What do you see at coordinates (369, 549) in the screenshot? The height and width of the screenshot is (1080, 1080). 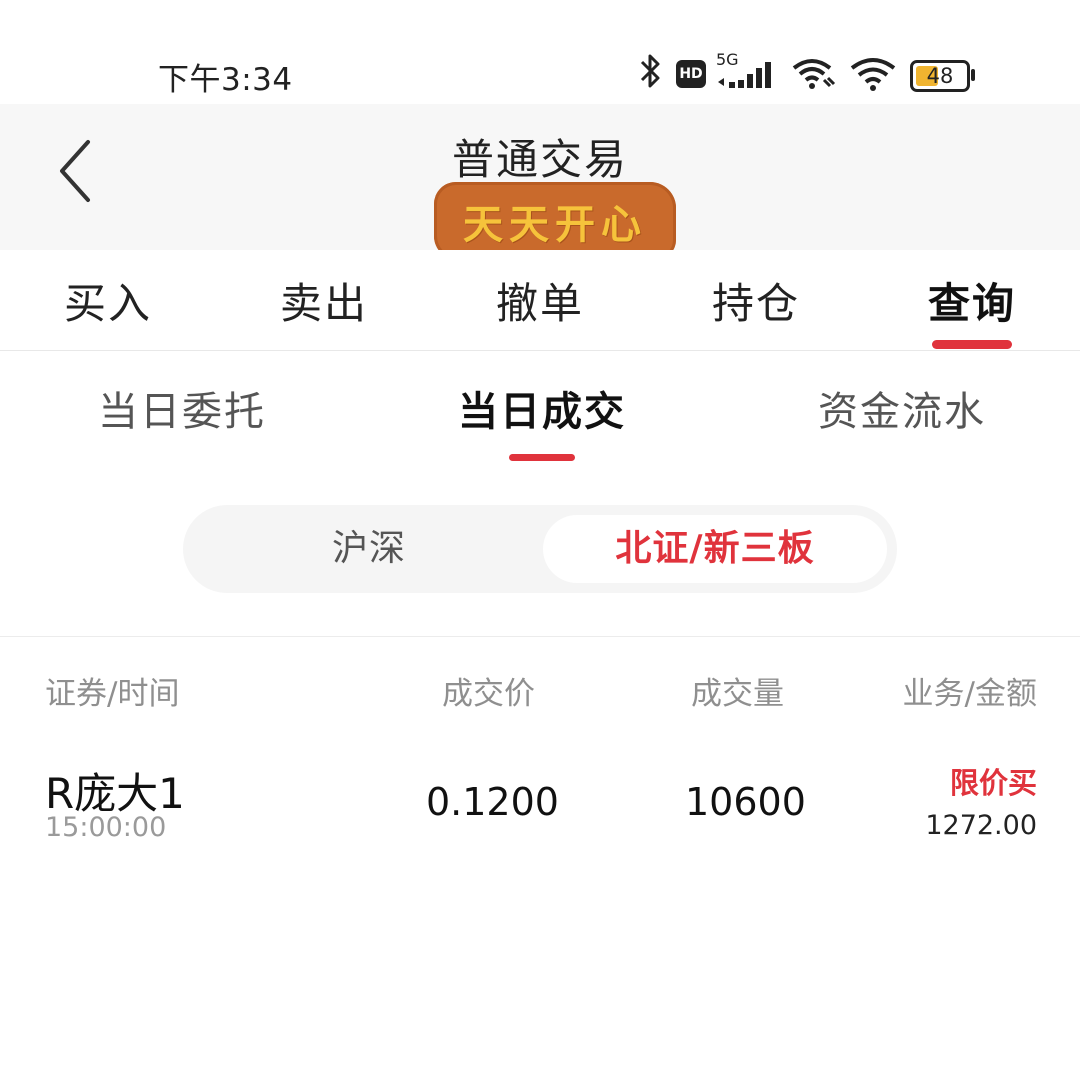 I see `segment-shanghai-shenzhen: 沪深` at bounding box center [369, 549].